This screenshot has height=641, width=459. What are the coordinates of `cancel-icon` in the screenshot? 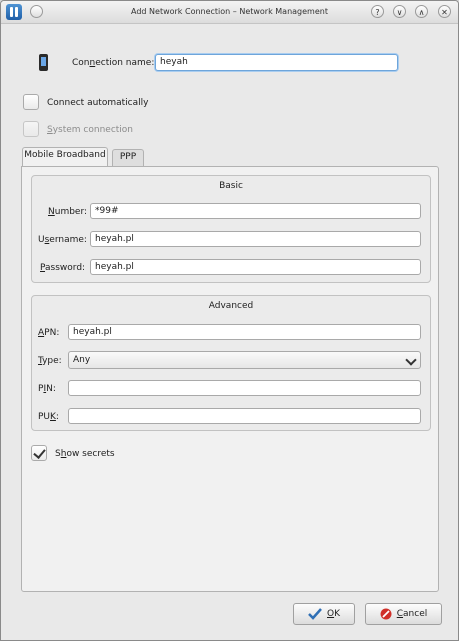 It's located at (386, 613).